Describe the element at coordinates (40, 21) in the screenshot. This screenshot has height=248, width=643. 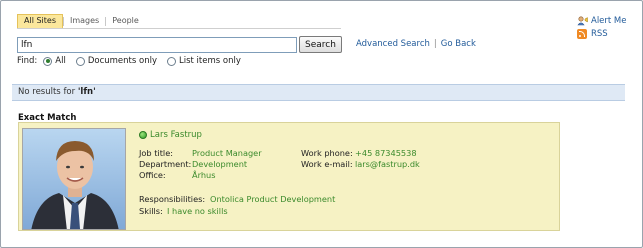
I see `tab-all-sites: All Sites` at that location.